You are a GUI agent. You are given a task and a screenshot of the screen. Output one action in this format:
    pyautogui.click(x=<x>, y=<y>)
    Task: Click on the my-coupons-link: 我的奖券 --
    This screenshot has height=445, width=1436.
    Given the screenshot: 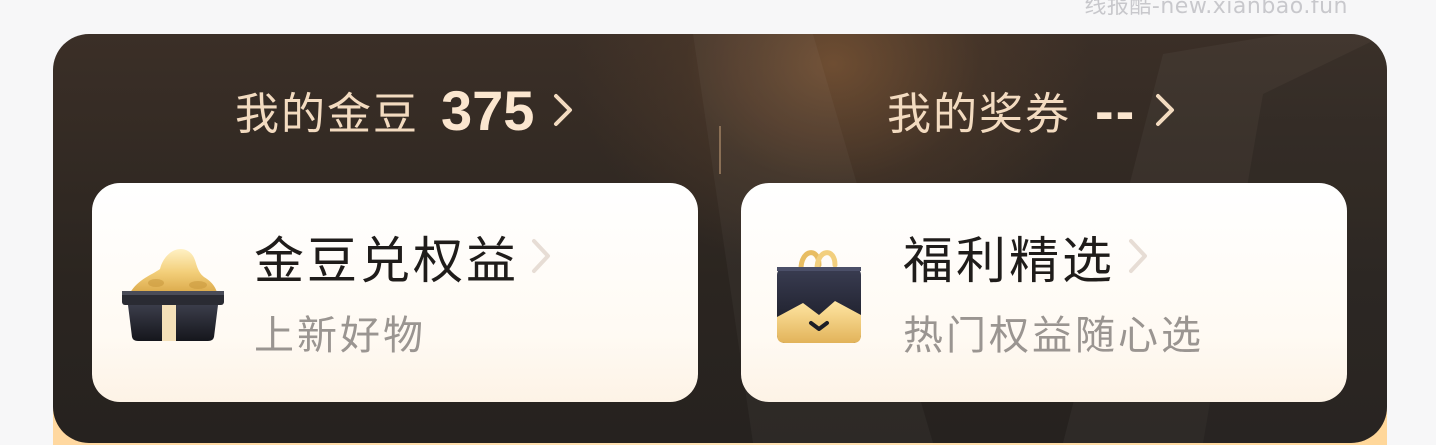 What is the action you would take?
    pyautogui.click(x=1031, y=110)
    